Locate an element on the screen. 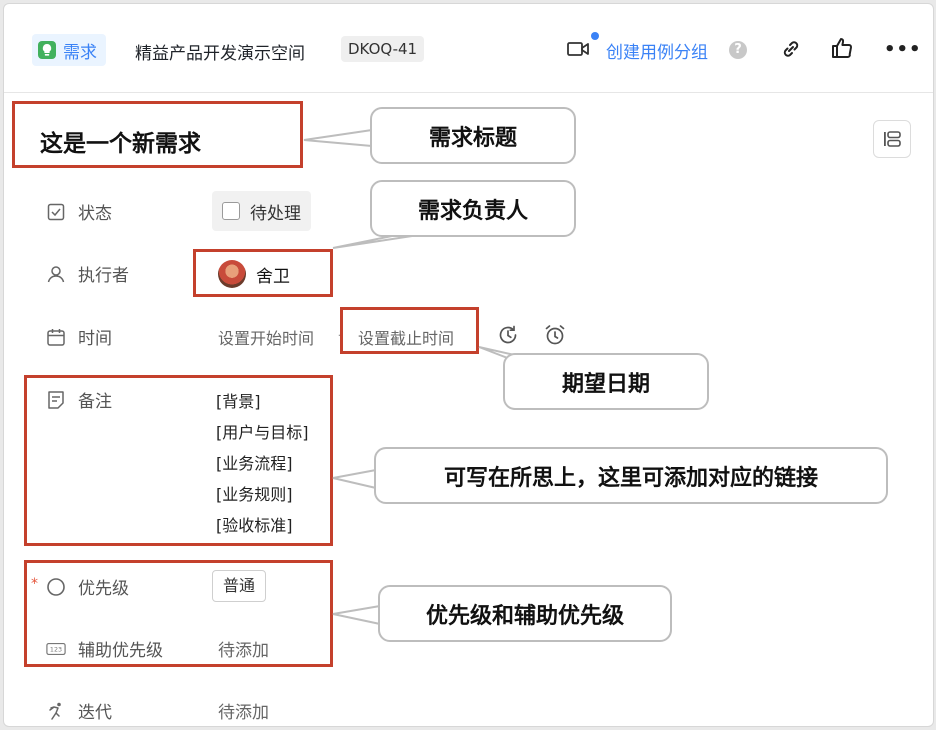  assignee-highlight-box is located at coordinates (263, 273).